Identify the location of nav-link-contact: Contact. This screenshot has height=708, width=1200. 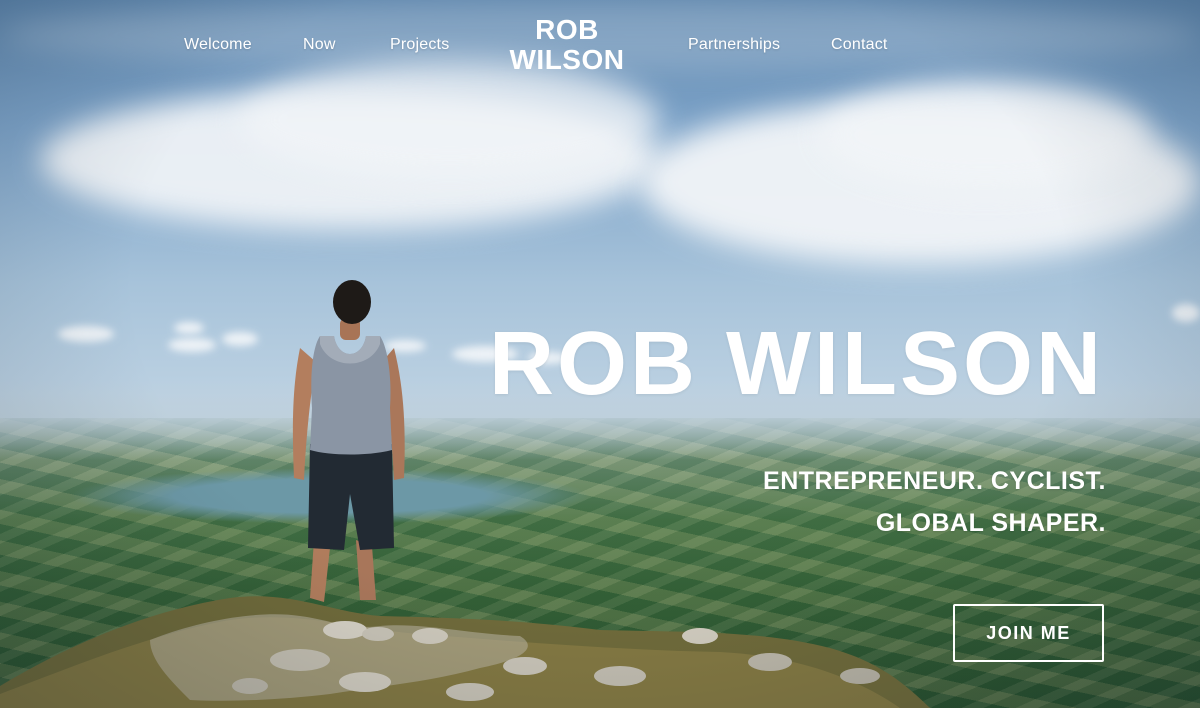
(859, 45).